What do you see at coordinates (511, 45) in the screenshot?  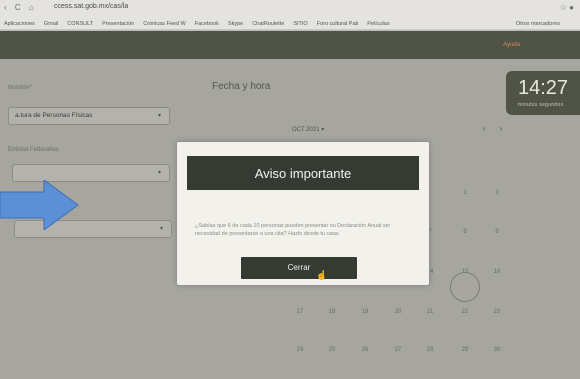 I see `help-link: Ayuda` at bounding box center [511, 45].